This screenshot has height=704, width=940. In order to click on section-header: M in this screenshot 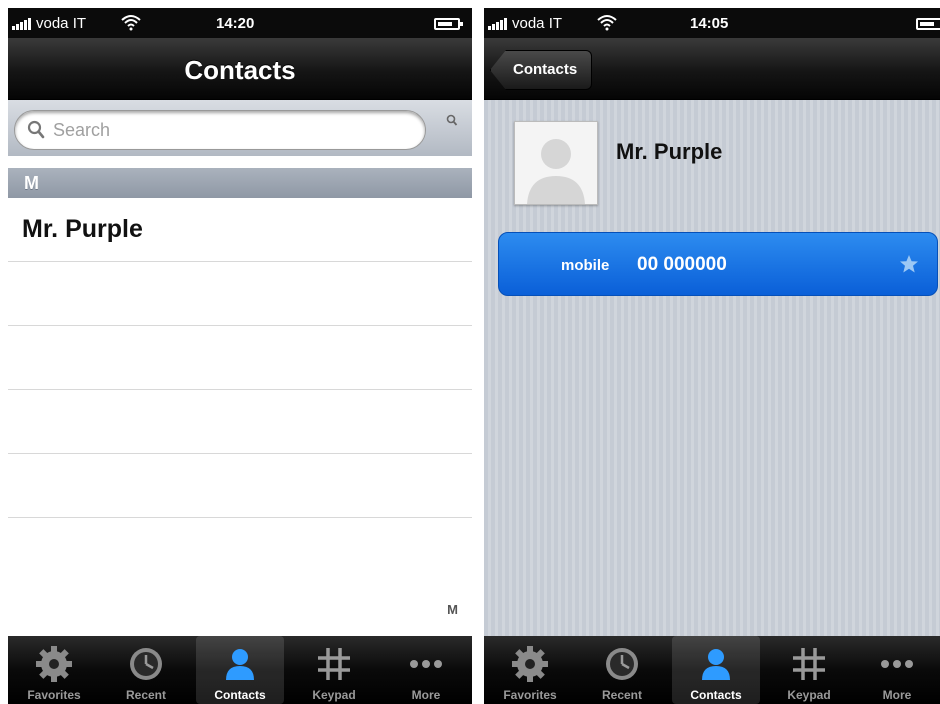, I will do `click(240, 183)`.